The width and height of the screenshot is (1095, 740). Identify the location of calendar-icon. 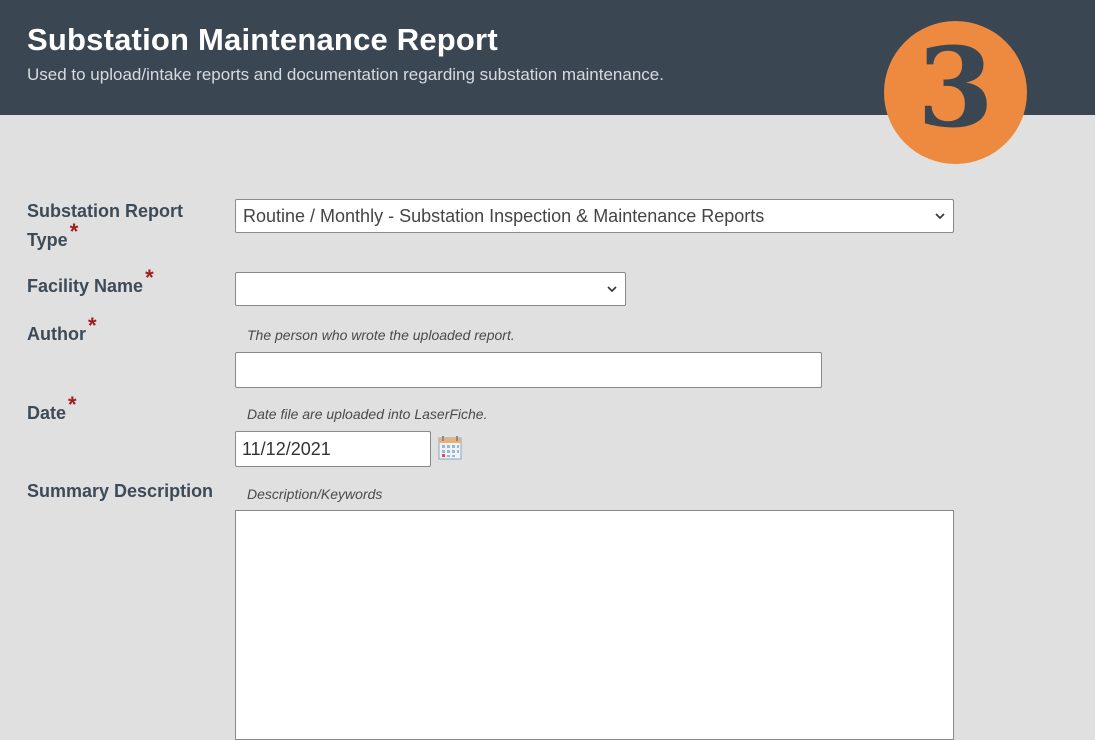
(450, 448).